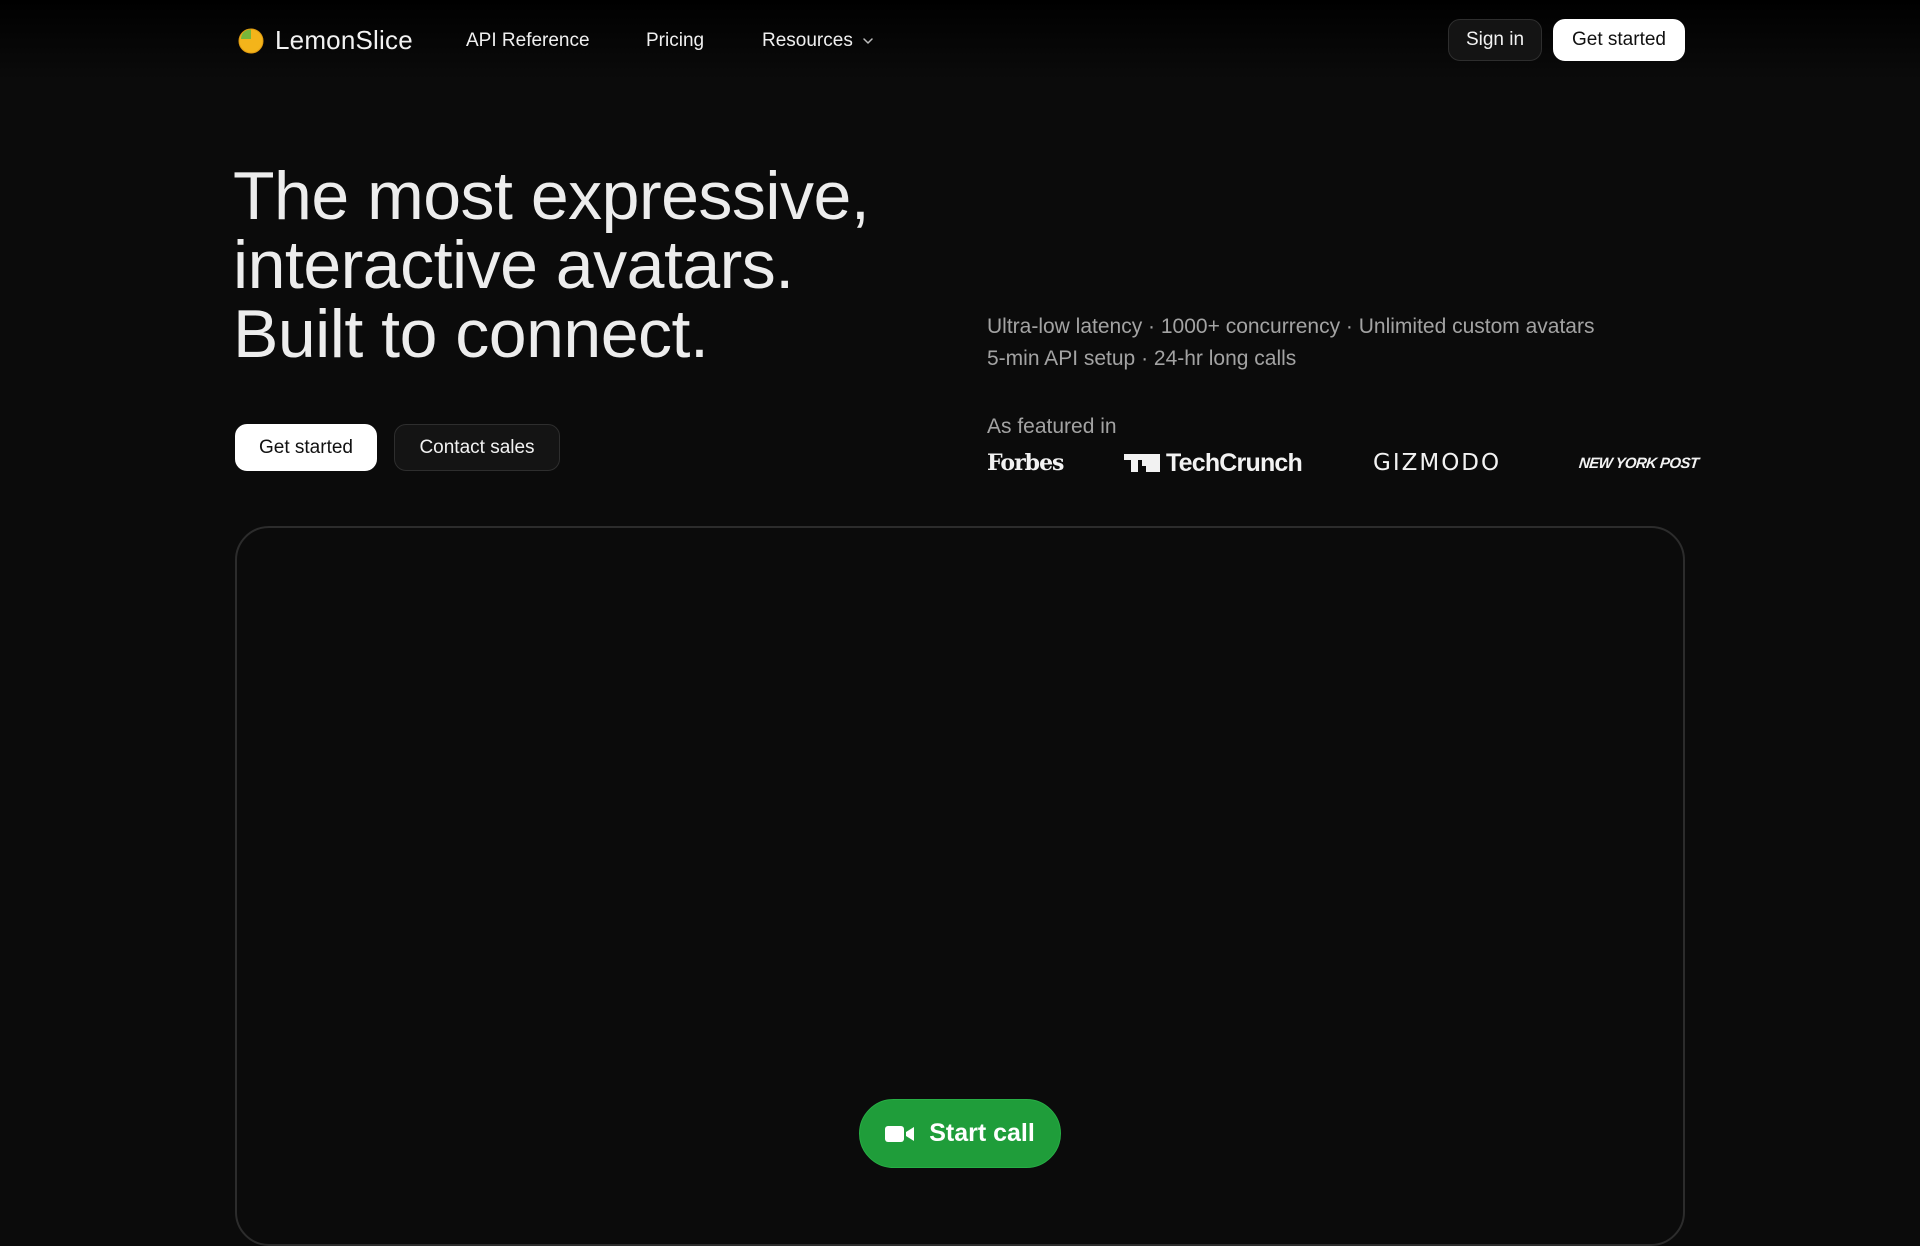 Image resolution: width=1920 pixels, height=1246 pixels. I want to click on nav-api-reference: API Reference, so click(528, 41).